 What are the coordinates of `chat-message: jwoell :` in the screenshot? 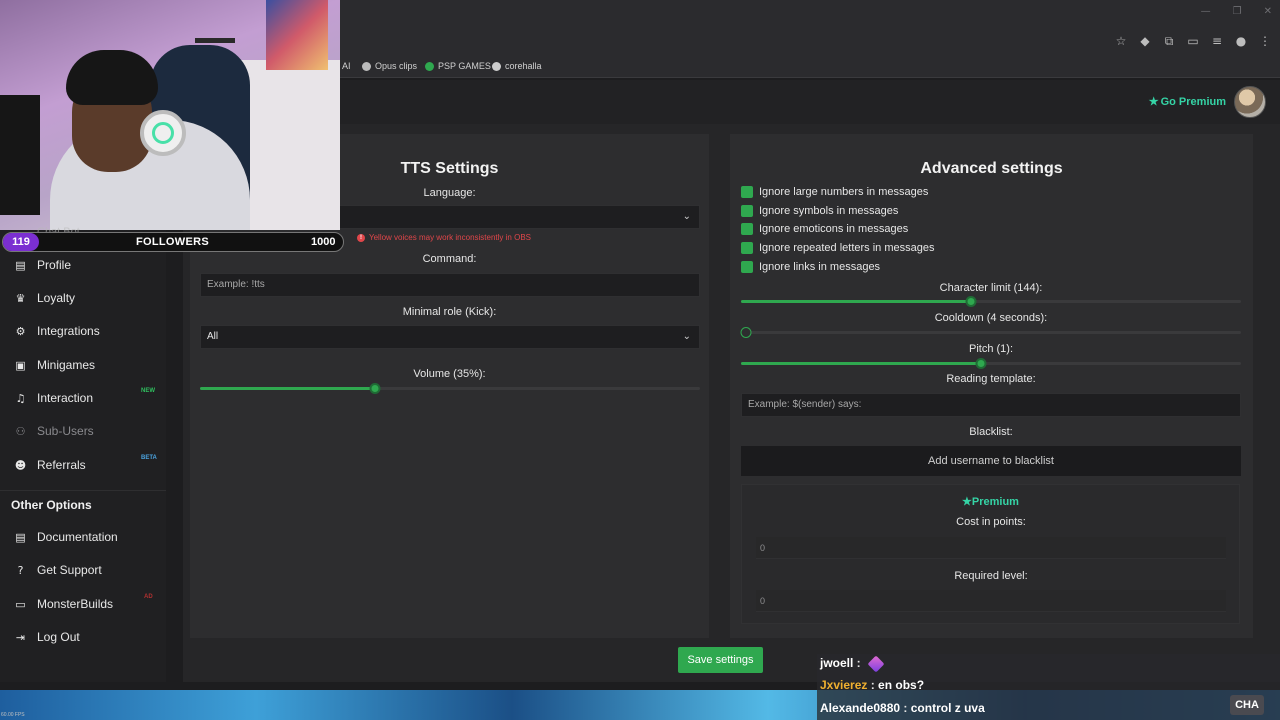 It's located at (852, 664).